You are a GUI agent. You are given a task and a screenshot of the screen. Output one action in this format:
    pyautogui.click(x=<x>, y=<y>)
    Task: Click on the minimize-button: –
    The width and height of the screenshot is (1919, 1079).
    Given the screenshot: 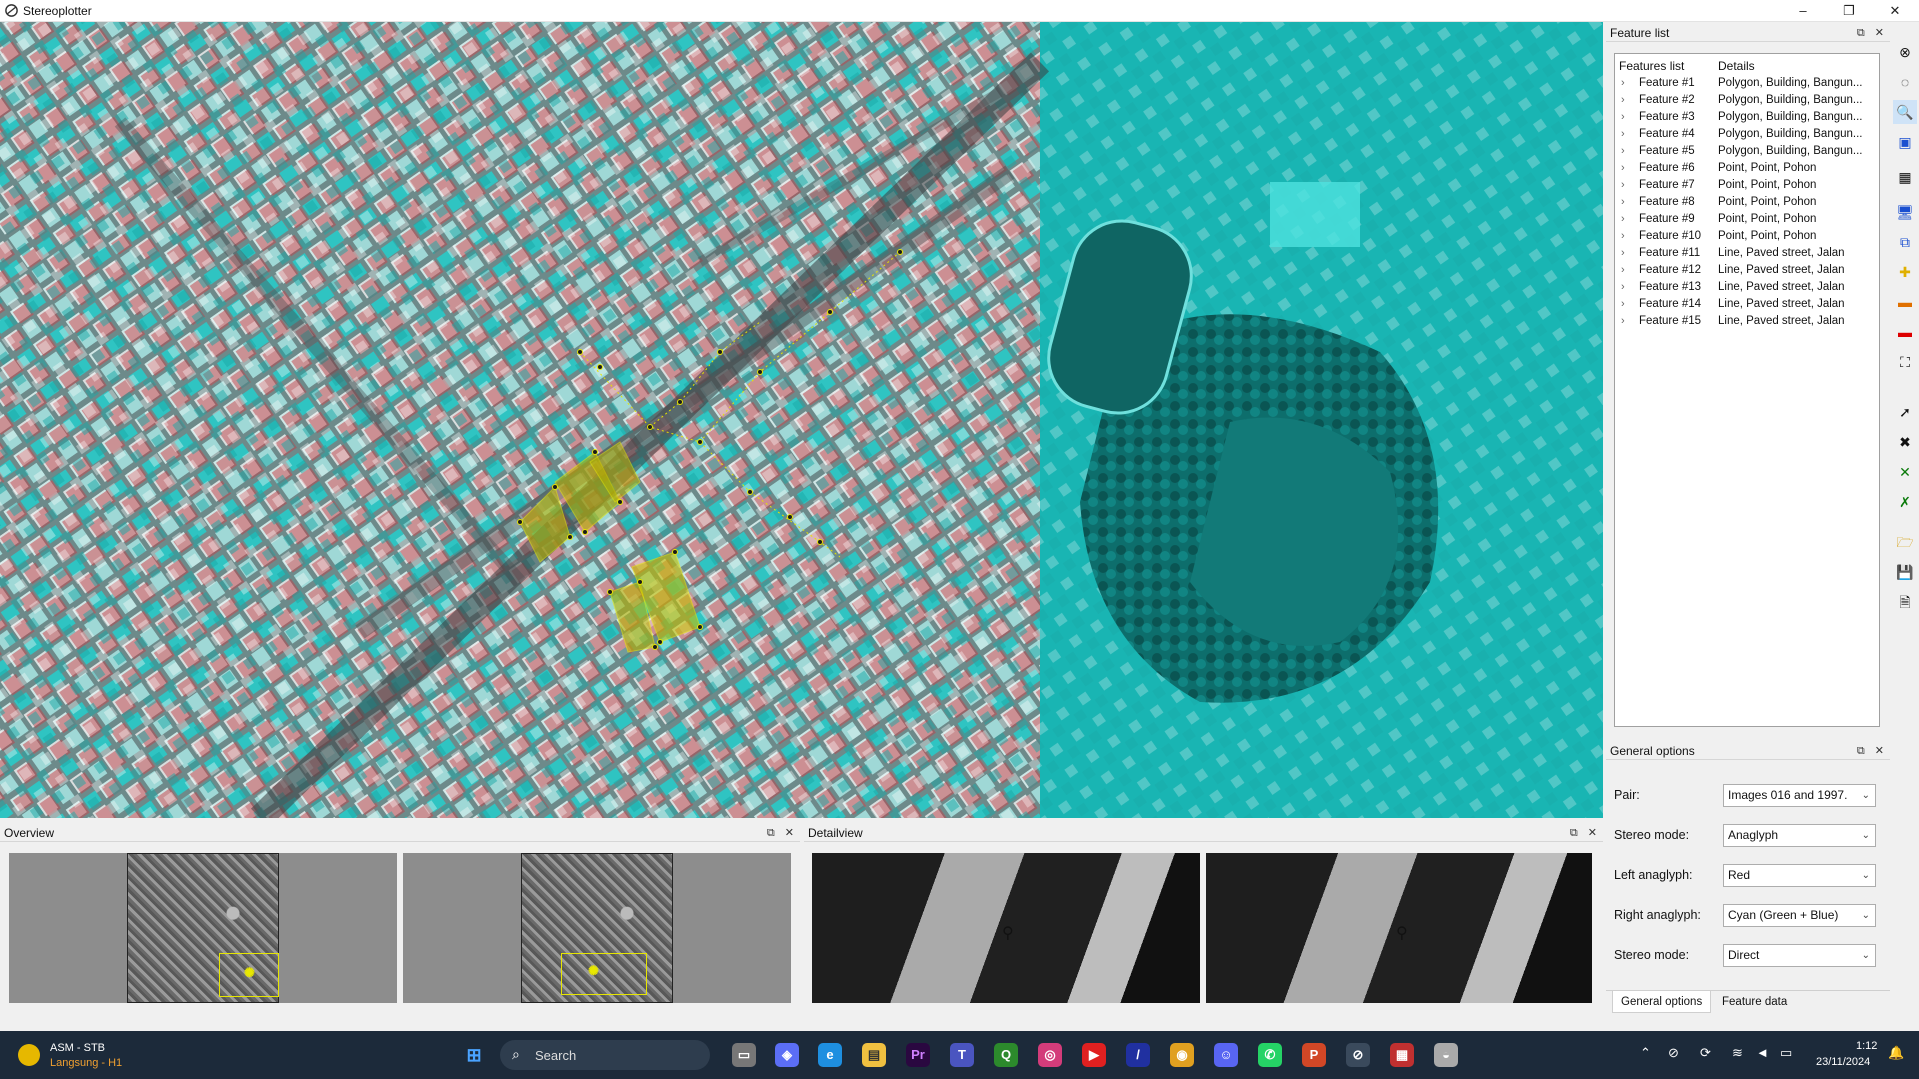 What is the action you would take?
    pyautogui.click(x=1803, y=11)
    